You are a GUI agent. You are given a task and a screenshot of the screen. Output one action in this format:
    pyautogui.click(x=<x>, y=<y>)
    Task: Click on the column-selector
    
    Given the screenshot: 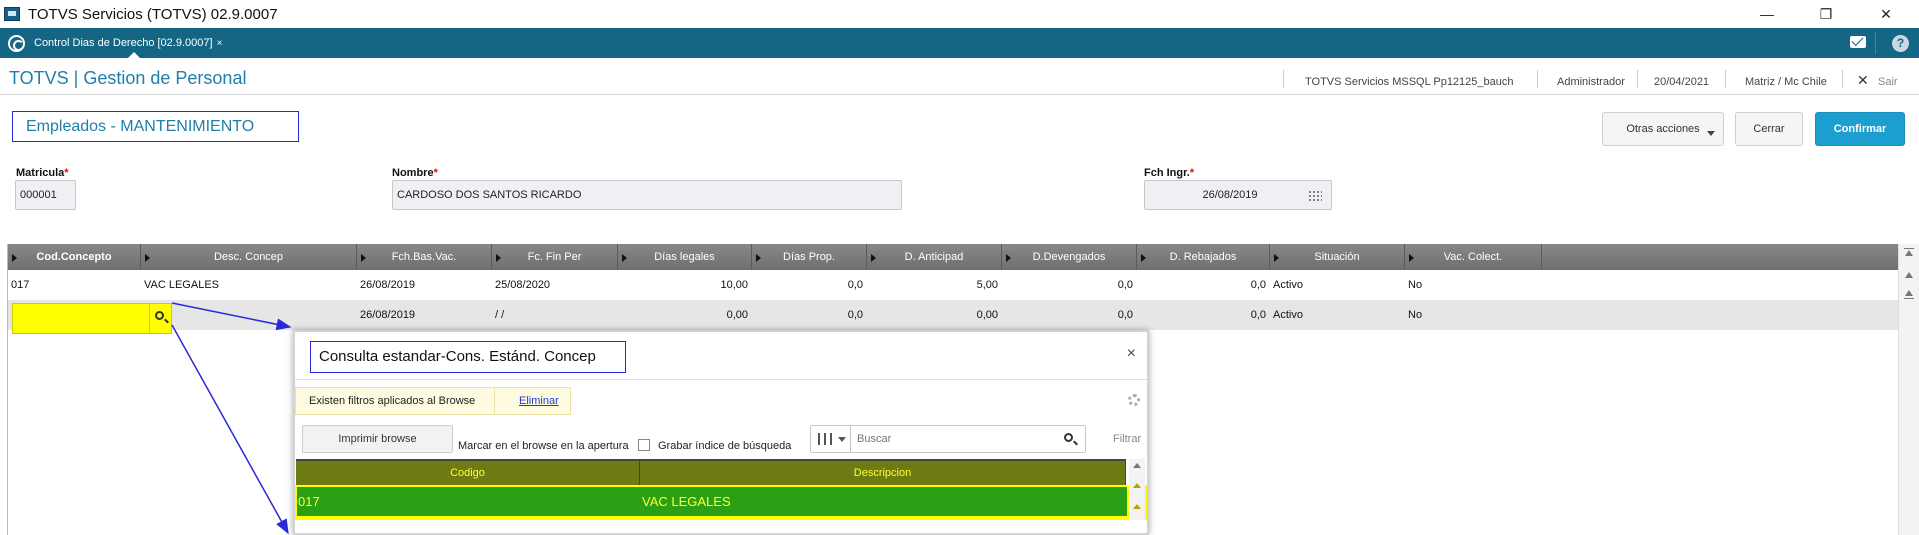 What is the action you would take?
    pyautogui.click(x=831, y=439)
    